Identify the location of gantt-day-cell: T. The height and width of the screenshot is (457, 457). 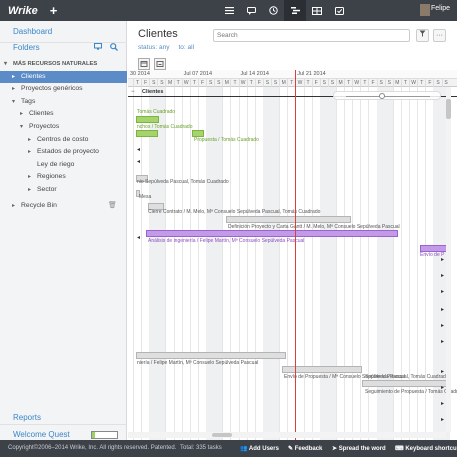
(348, 83).